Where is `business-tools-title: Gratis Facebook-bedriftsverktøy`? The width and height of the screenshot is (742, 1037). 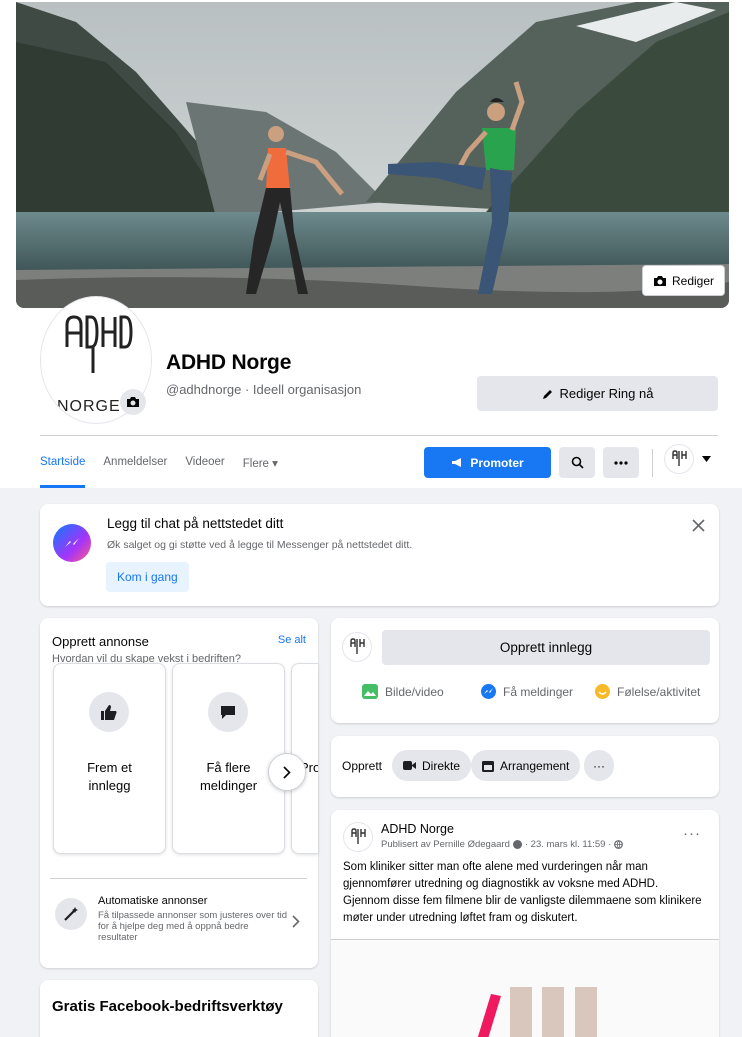
business-tools-title: Gratis Facebook-bedriftsverktøy is located at coordinates (167, 1006).